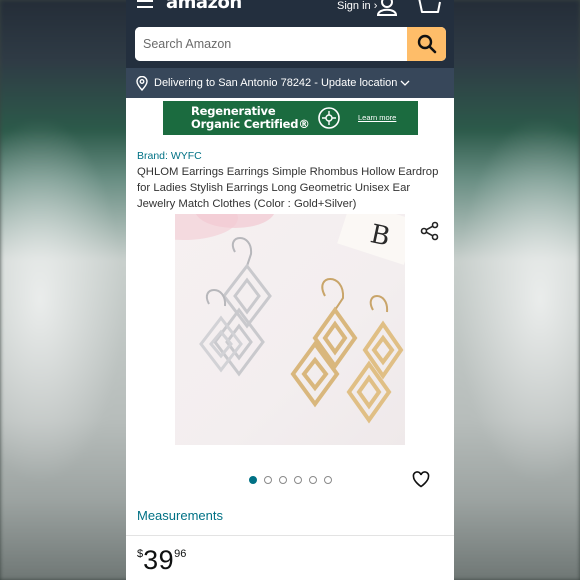  I want to click on banner-title-line1: Regenerative, so click(233, 111).